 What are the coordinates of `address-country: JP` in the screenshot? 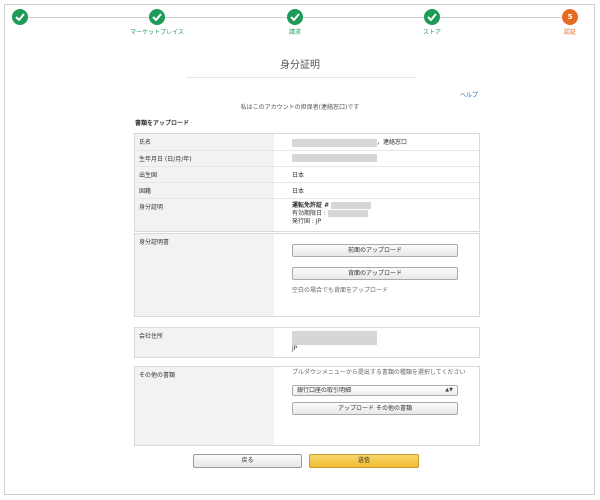 It's located at (295, 348).